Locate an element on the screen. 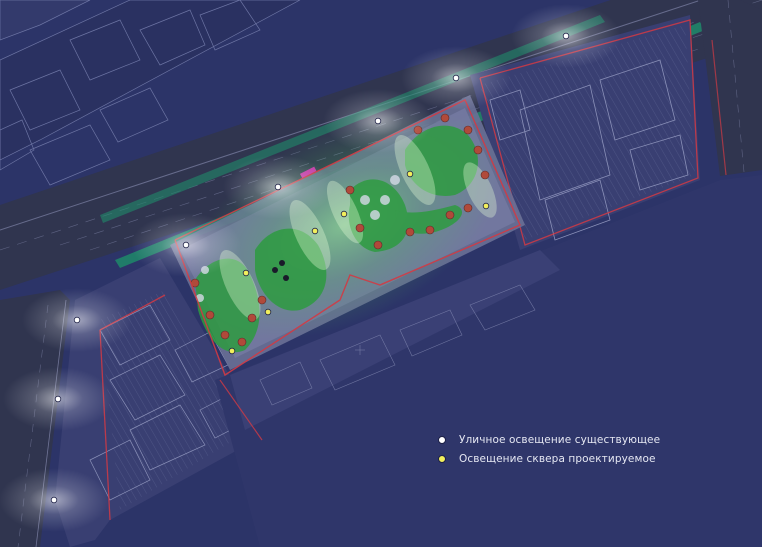  white-dot-icon is located at coordinates (442, 439).